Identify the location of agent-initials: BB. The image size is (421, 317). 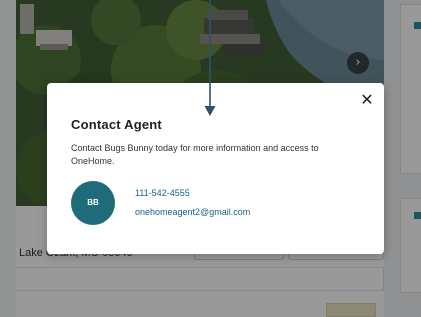
(93, 202).